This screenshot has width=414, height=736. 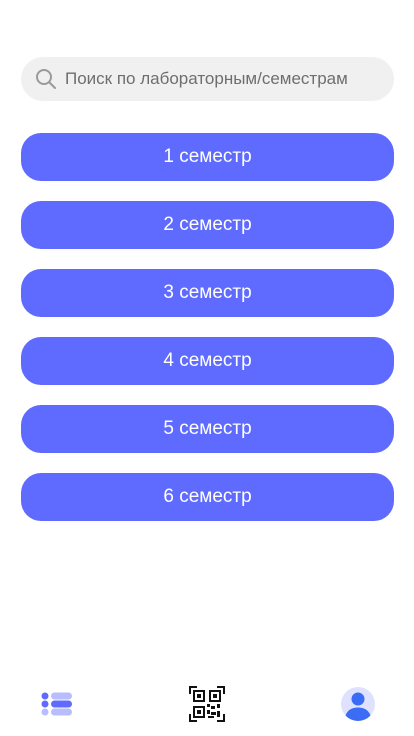 I want to click on semester-button-1: 1 семестр, so click(x=207, y=157).